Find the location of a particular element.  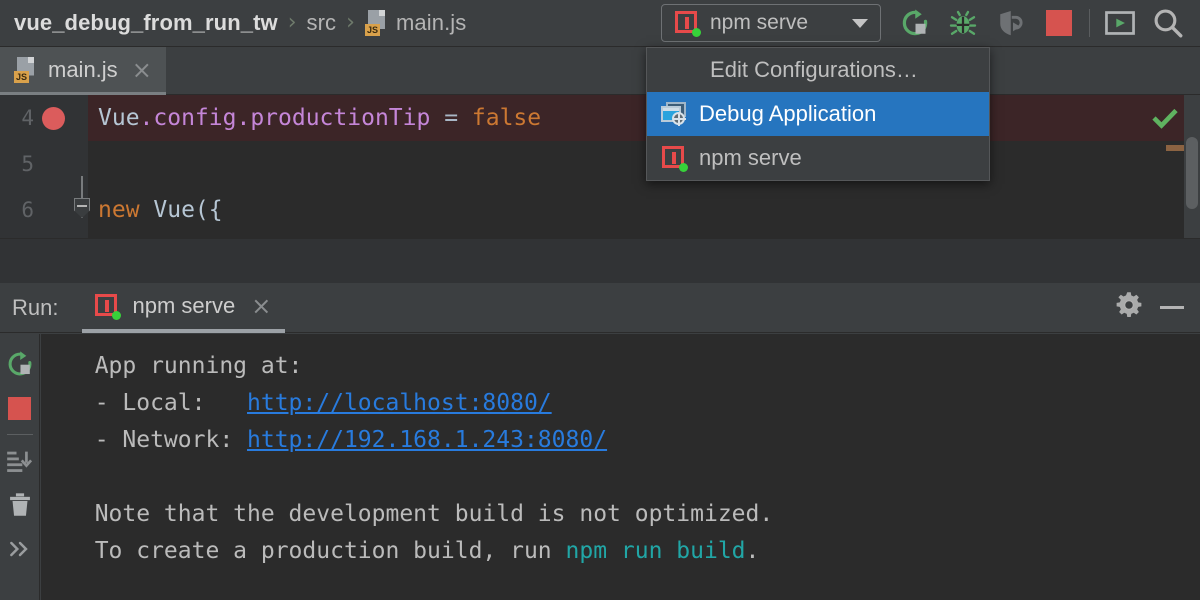

console-line: - Network: http://192.168.1.243:8080/ is located at coordinates (337, 440).